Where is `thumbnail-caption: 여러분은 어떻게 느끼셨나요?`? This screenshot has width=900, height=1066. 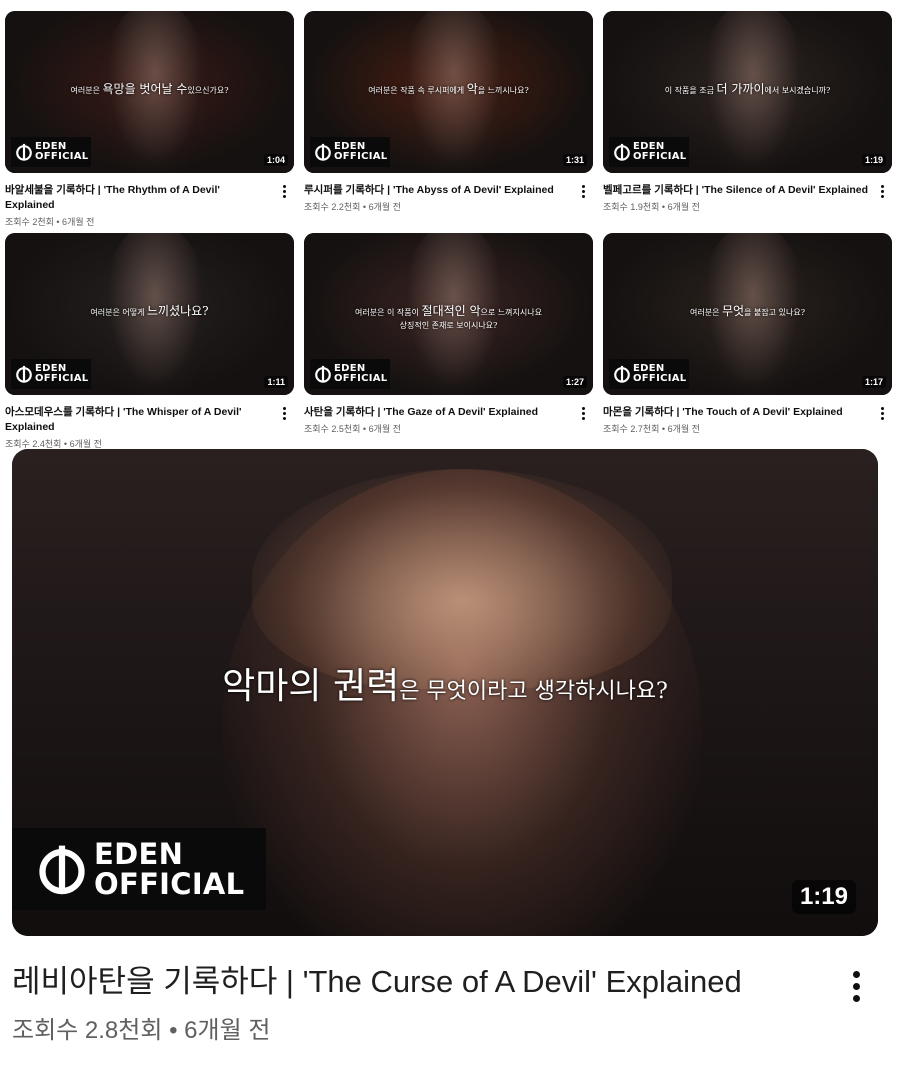
thumbnail-caption: 여러분은 어떻게 느끼셨나요? is located at coordinates (149, 312).